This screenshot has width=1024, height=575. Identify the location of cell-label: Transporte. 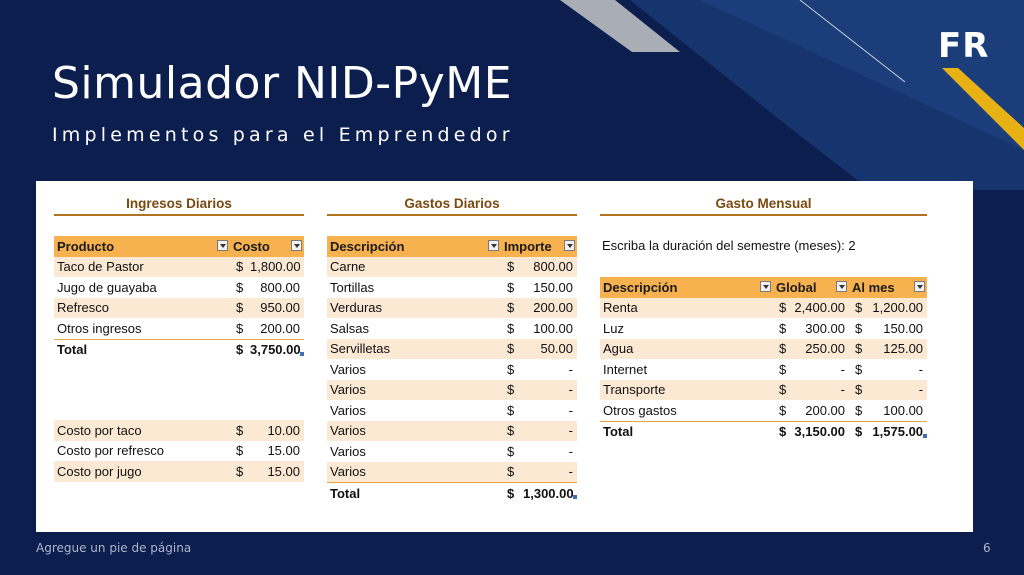
(686, 389).